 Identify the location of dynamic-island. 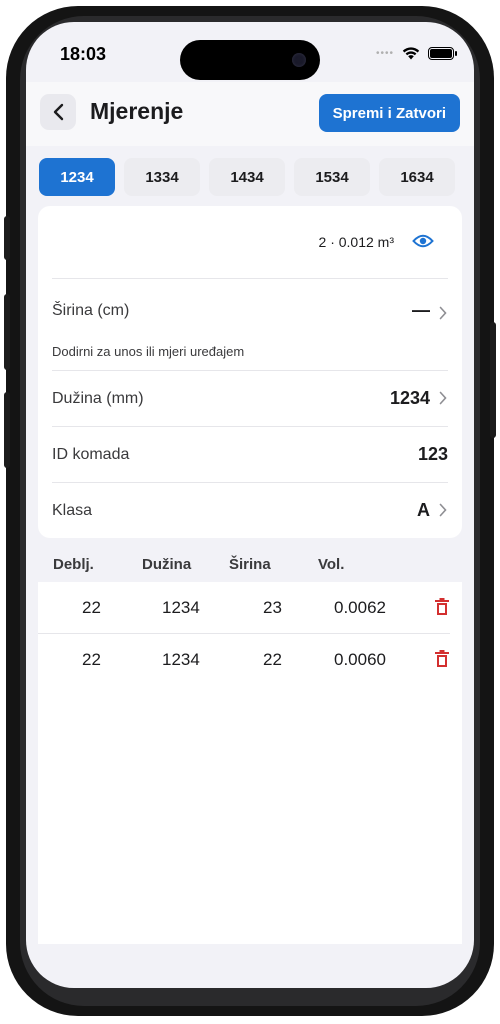
(250, 60).